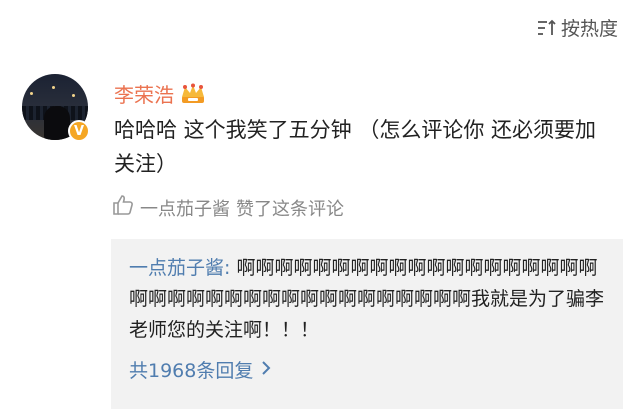 This screenshot has height=420, width=640. I want to click on sort-icon, so click(547, 28).